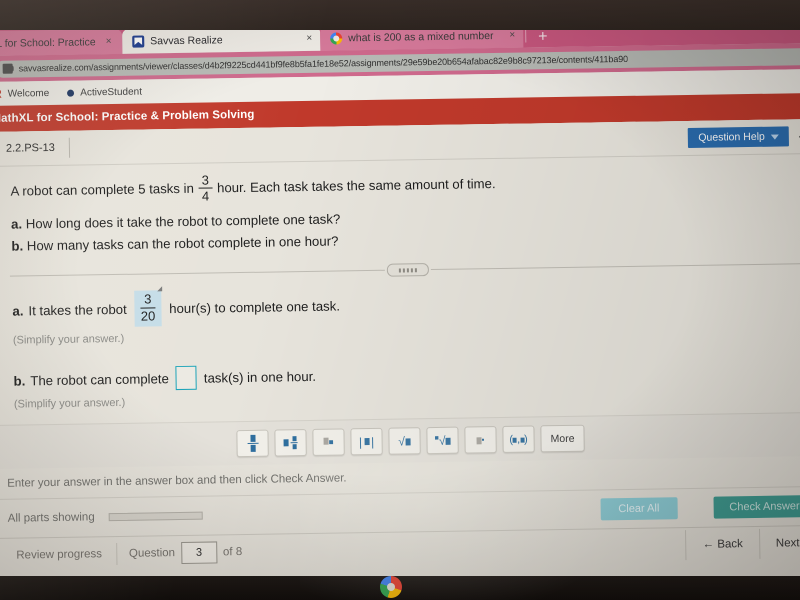 The height and width of the screenshot is (600, 800). What do you see at coordinates (71, 93) in the screenshot?
I see `blue-dot-icon` at bounding box center [71, 93].